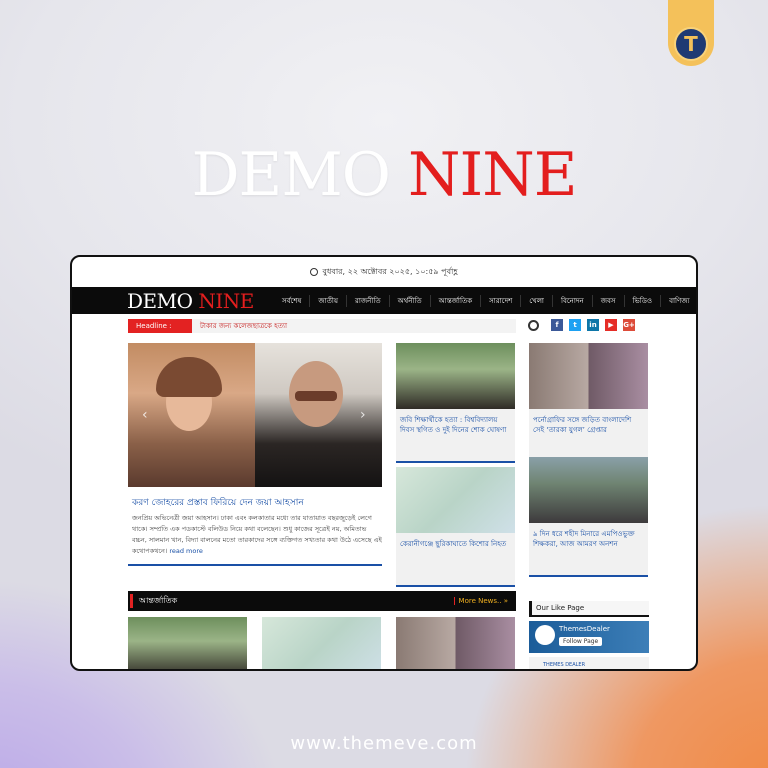 Image resolution: width=768 pixels, height=768 pixels. Describe the element at coordinates (226, 300) in the screenshot. I see `logo-word-nine: NINE` at that location.